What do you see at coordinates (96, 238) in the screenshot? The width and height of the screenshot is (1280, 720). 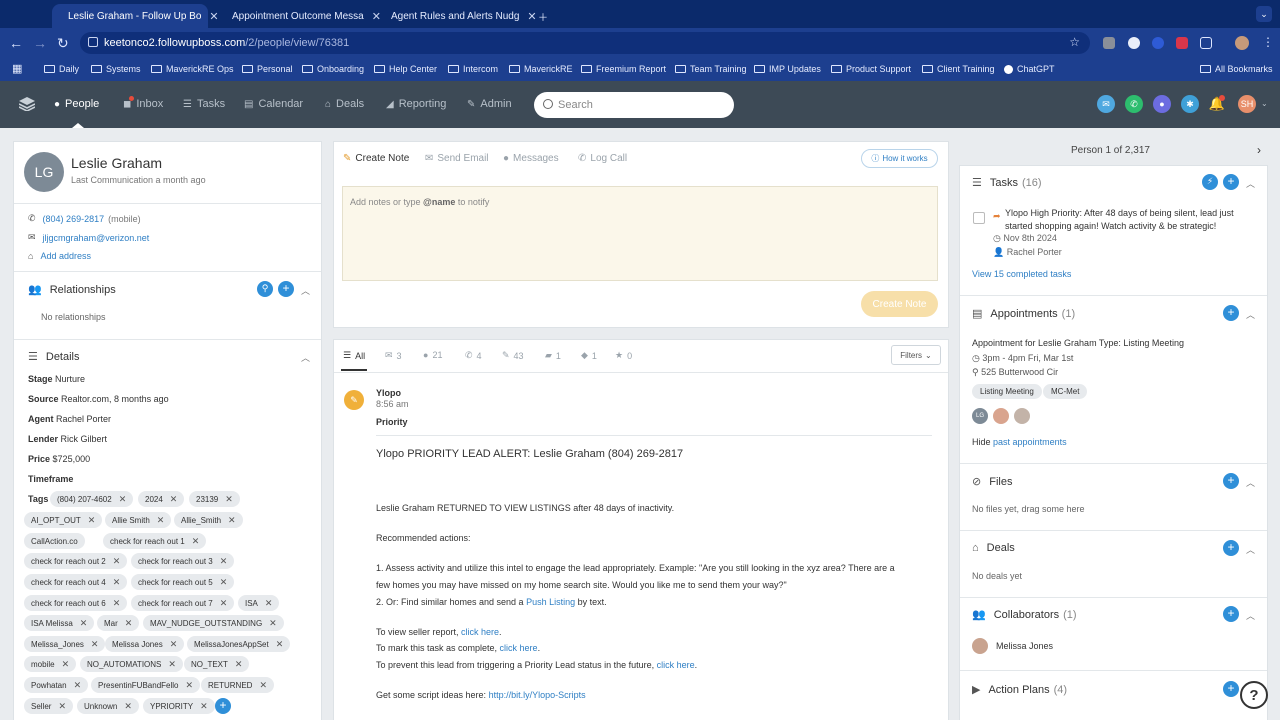 I see `email-link: jljgcmgraham@verizon.net` at bounding box center [96, 238].